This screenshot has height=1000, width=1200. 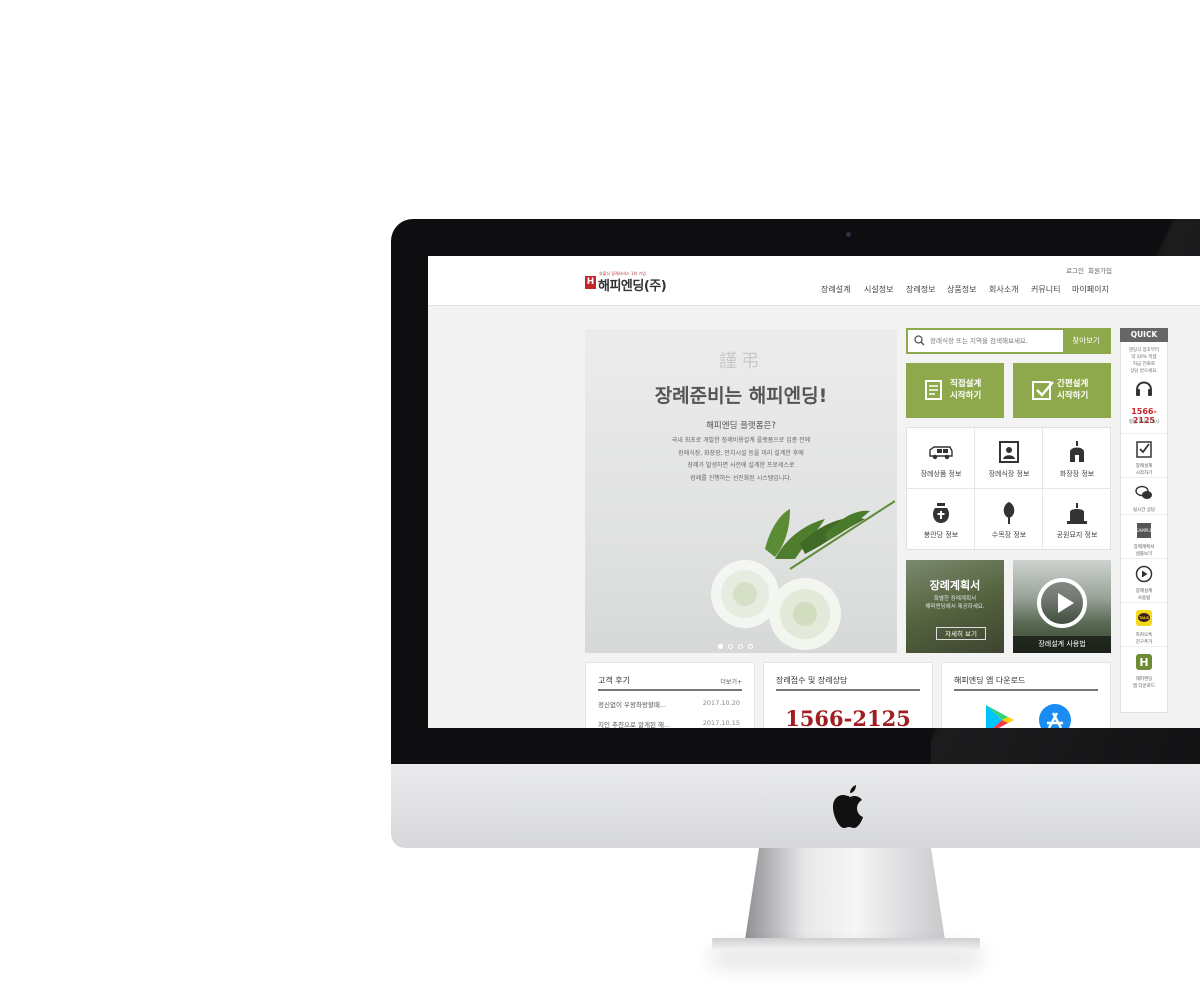 I want to click on search-input, so click(x=995, y=341).